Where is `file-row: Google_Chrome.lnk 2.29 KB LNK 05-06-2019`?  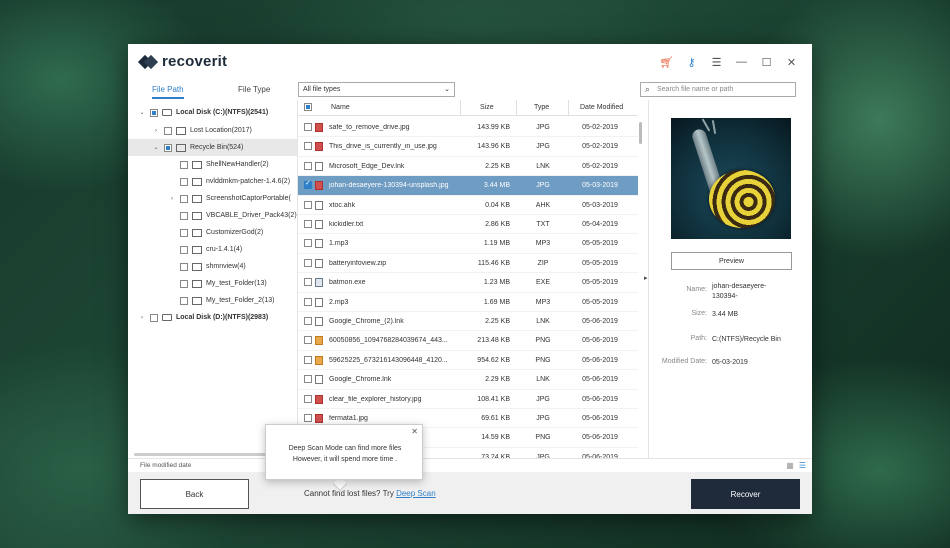
file-row: Google_Chrome.lnk 2.29 KB LNK 05-06-2019 is located at coordinates (468, 380).